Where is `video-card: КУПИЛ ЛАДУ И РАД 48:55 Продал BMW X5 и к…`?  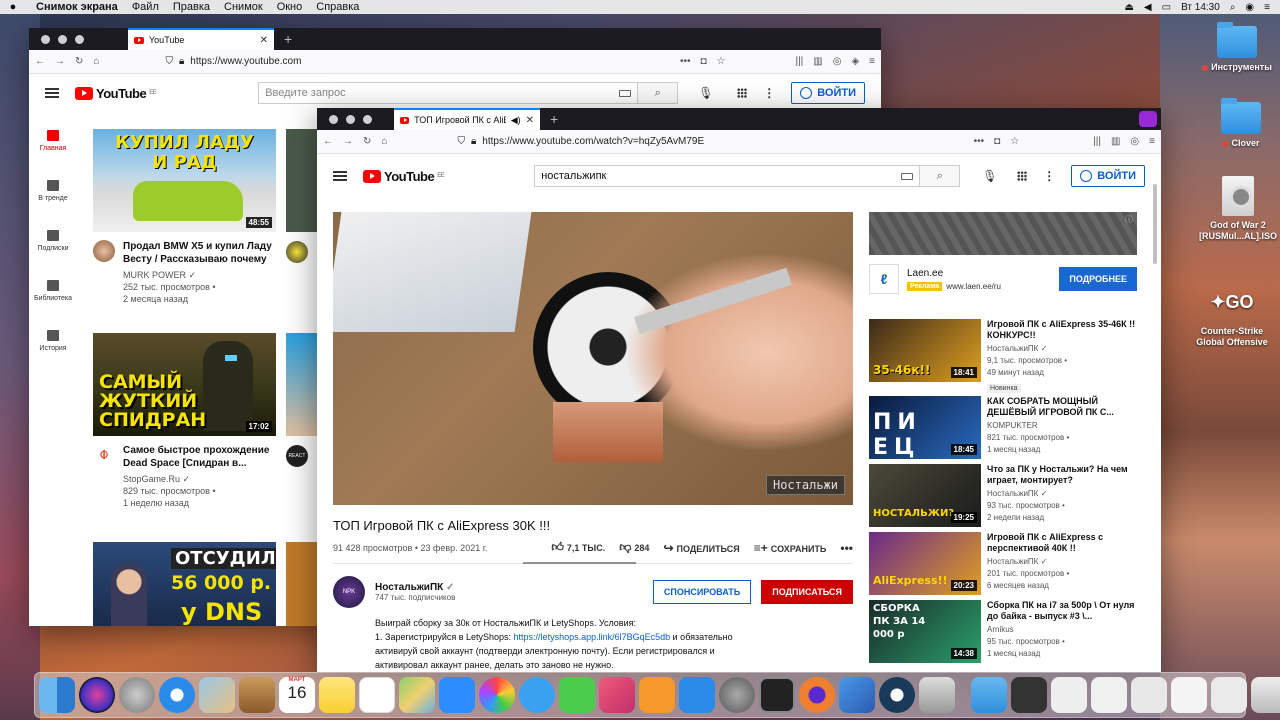 video-card: КУПИЛ ЛАДУ И РАД 48:55 Продал BMW X5 и к… is located at coordinates (185, 217).